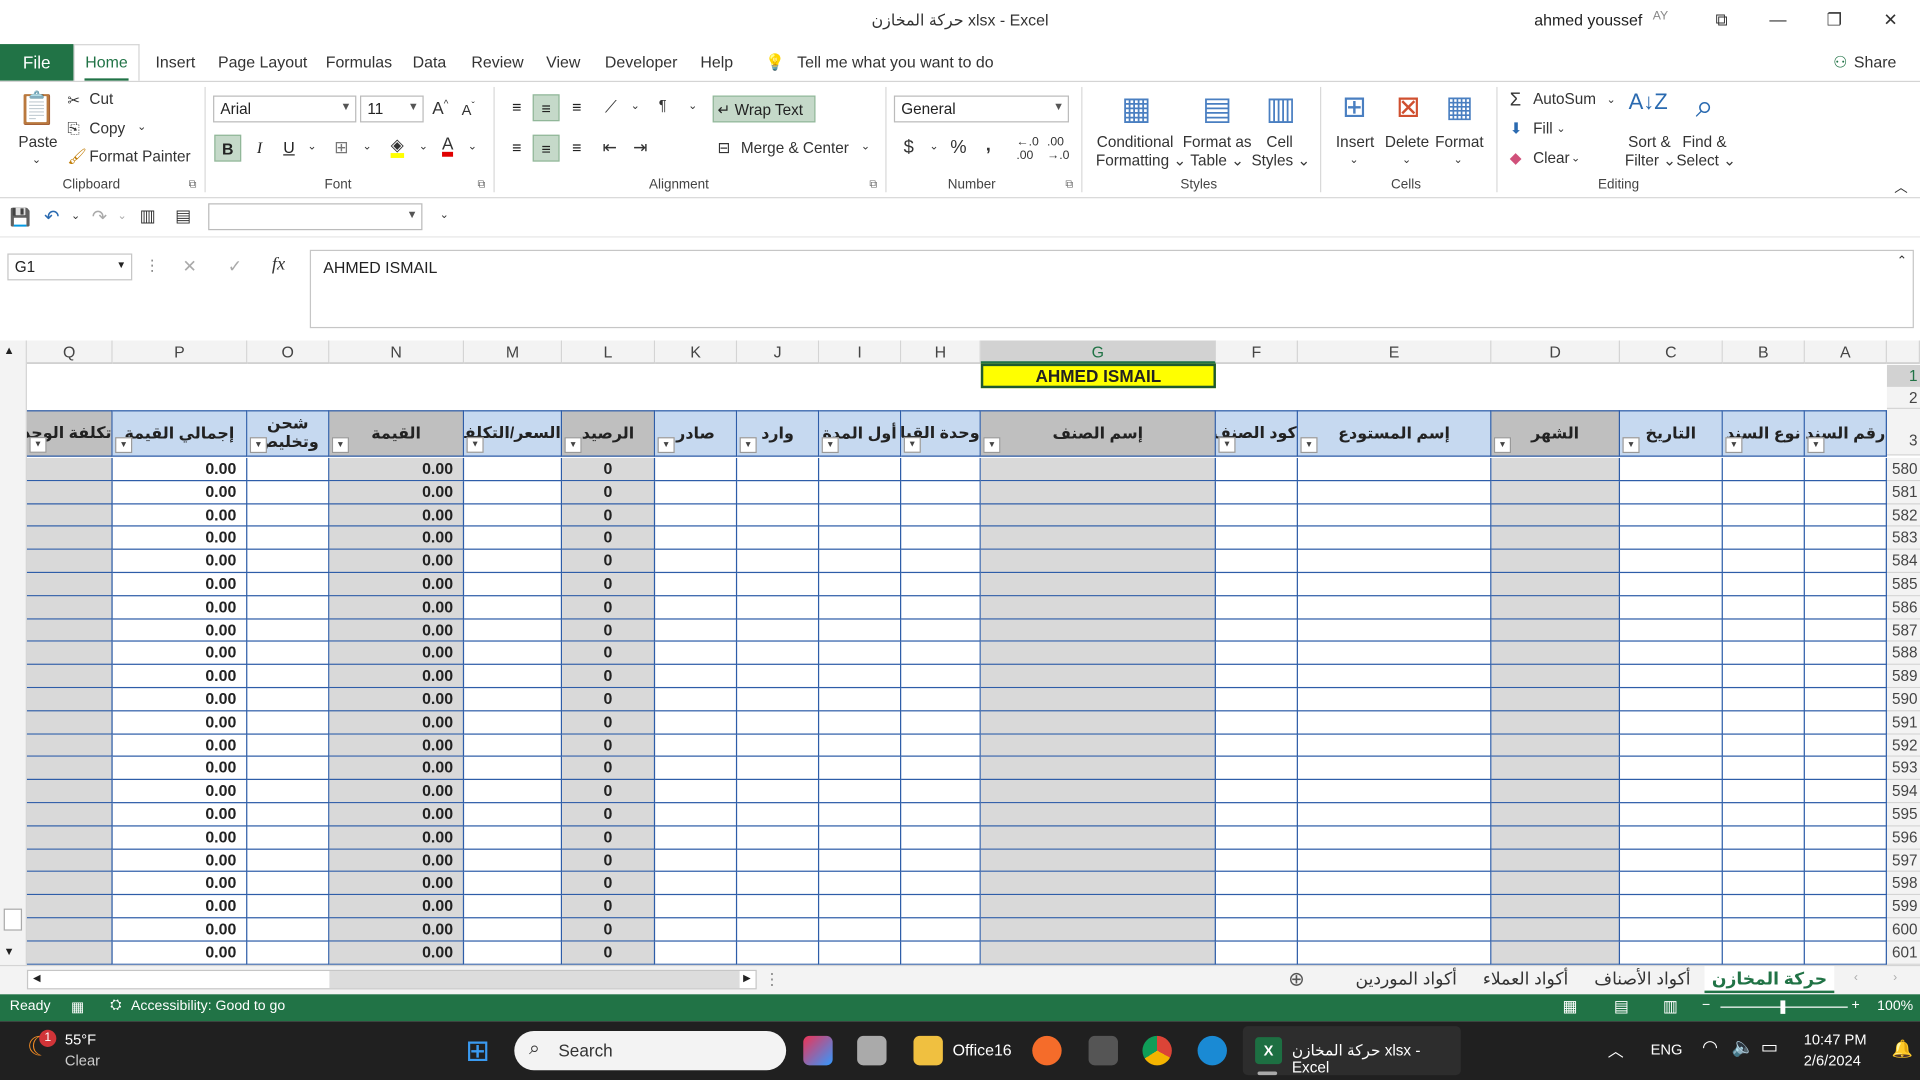 This screenshot has height=1080, width=1920. What do you see at coordinates (106, 62) in the screenshot?
I see `tab-home: Home` at bounding box center [106, 62].